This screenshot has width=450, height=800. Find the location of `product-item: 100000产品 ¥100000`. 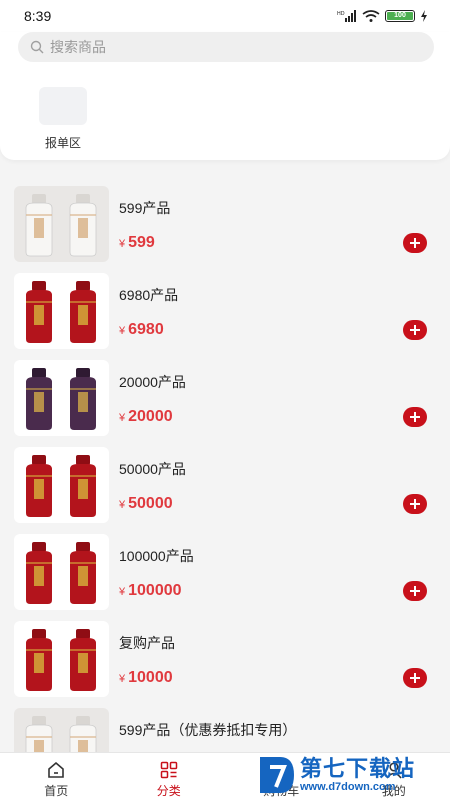

product-item: 100000产品 ¥100000 is located at coordinates (225, 573).